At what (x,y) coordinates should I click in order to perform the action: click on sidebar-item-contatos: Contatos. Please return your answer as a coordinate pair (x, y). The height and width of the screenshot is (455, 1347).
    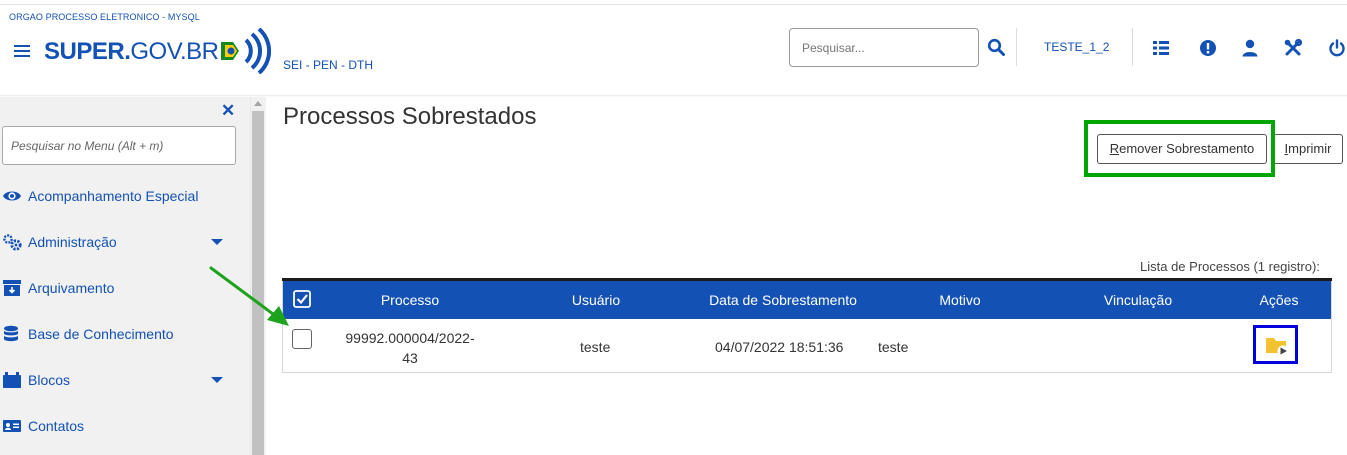
    Looking at the image, I should click on (120, 426).